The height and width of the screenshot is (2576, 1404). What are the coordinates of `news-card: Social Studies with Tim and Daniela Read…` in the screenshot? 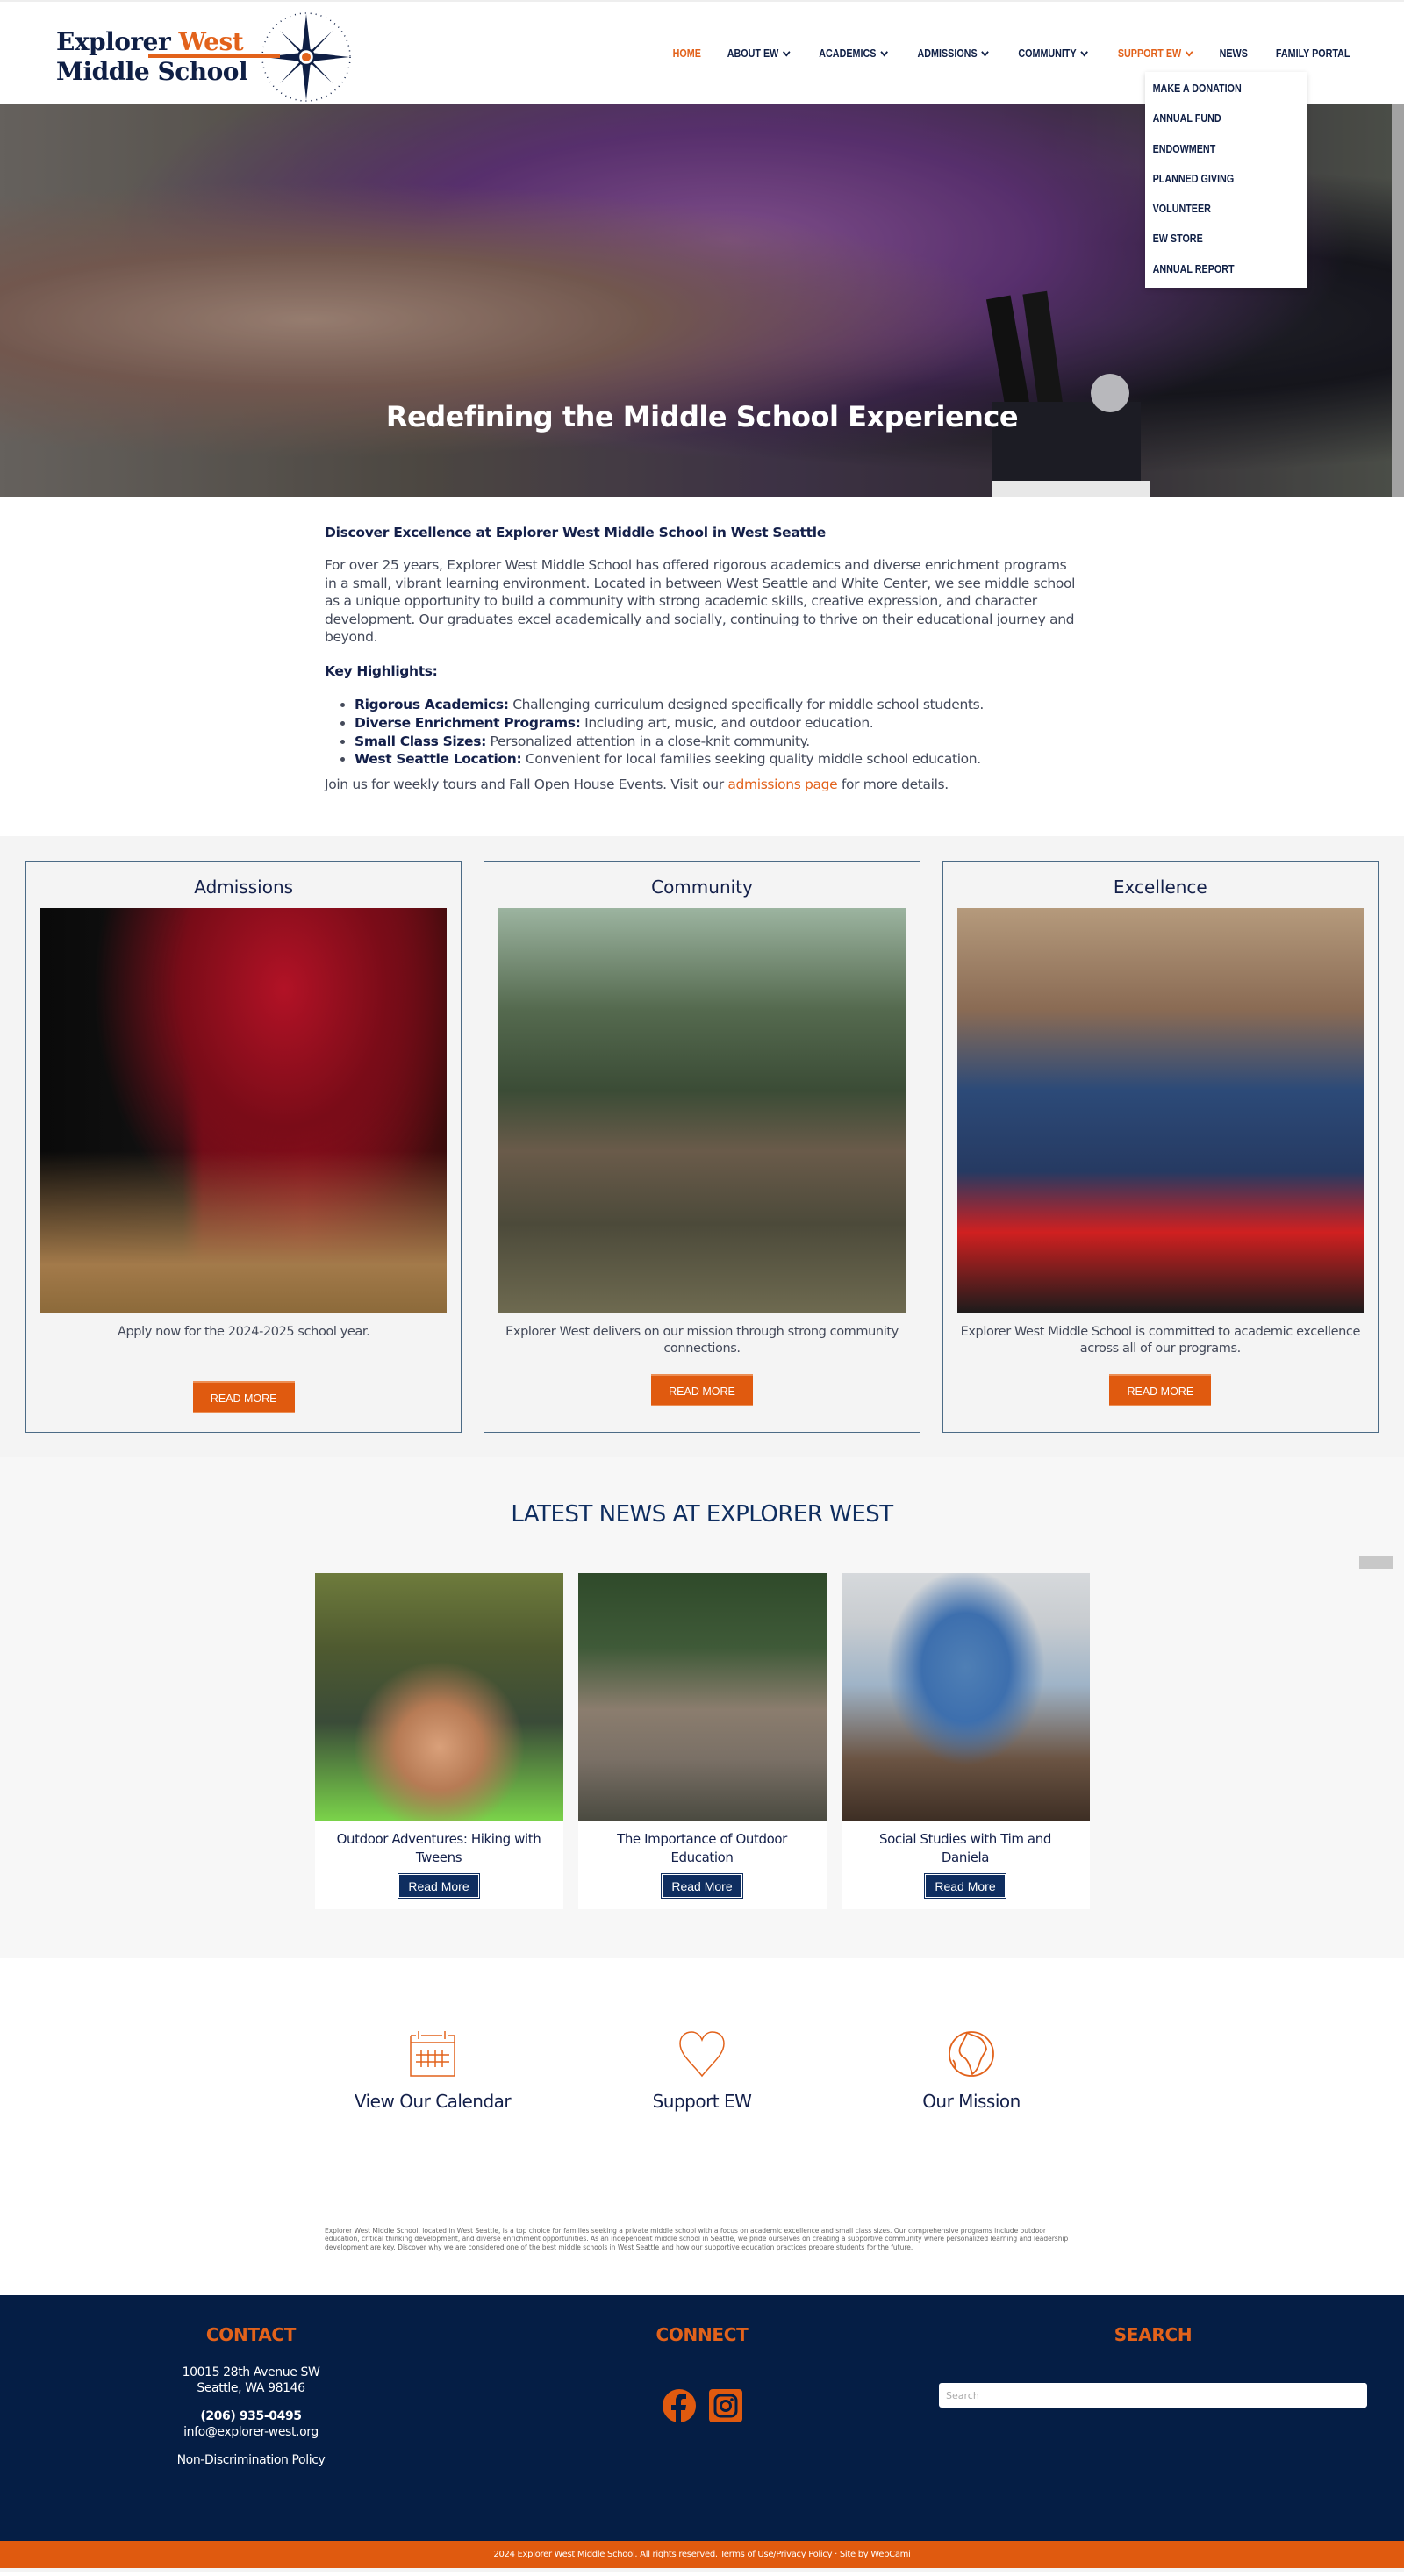 It's located at (965, 1740).